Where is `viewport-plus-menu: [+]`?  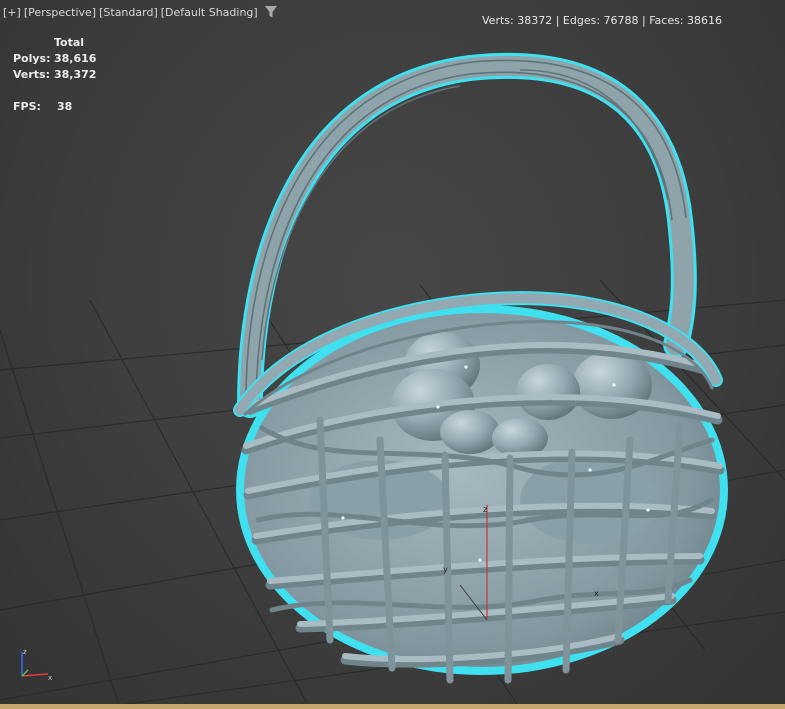
viewport-plus-menu: [+] is located at coordinates (12, 12).